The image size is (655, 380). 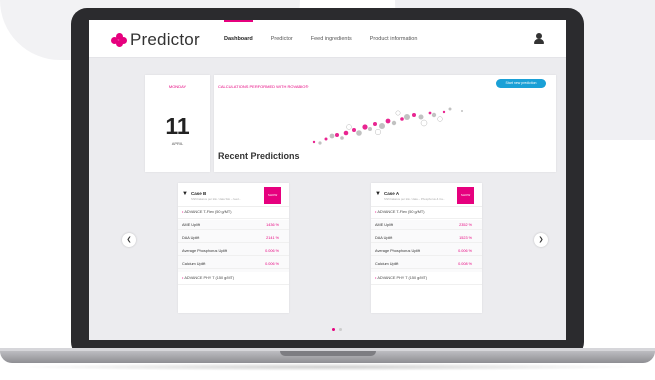 What do you see at coordinates (541, 240) in the screenshot?
I see `chevron-right-icon: ❯` at bounding box center [541, 240].